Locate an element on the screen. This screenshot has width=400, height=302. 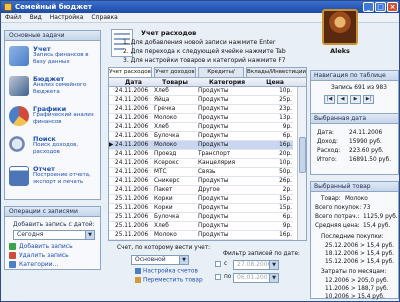
task-budget: Бюджет Анализ семейного бюджета is located at coordinates (55, 88).